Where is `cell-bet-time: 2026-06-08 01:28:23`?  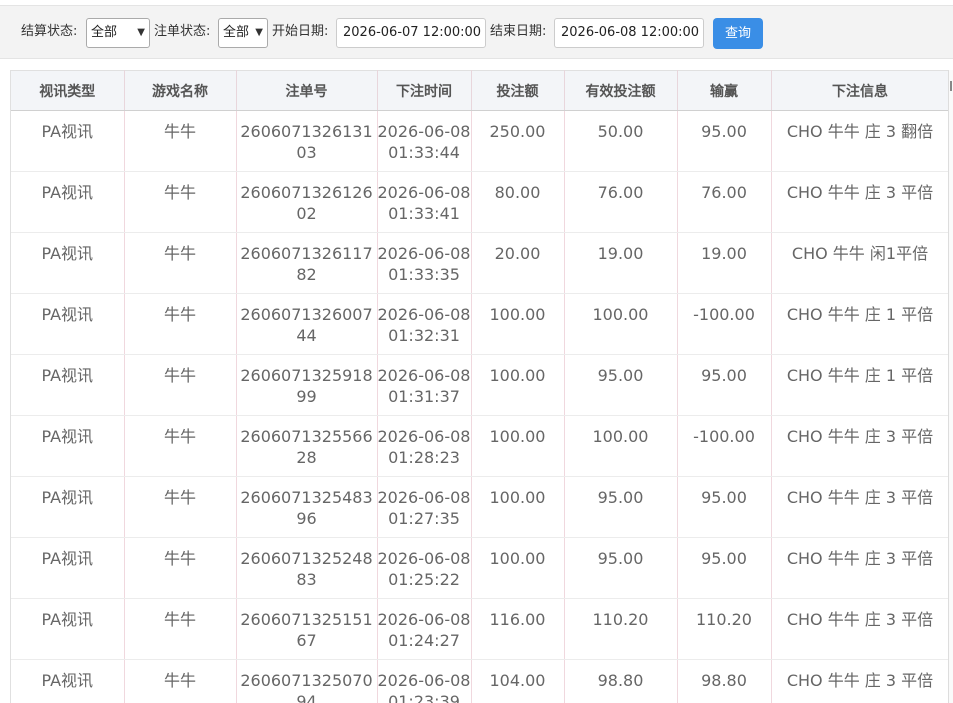
cell-bet-time: 2026-06-08 01:28:23 is located at coordinates (424, 446).